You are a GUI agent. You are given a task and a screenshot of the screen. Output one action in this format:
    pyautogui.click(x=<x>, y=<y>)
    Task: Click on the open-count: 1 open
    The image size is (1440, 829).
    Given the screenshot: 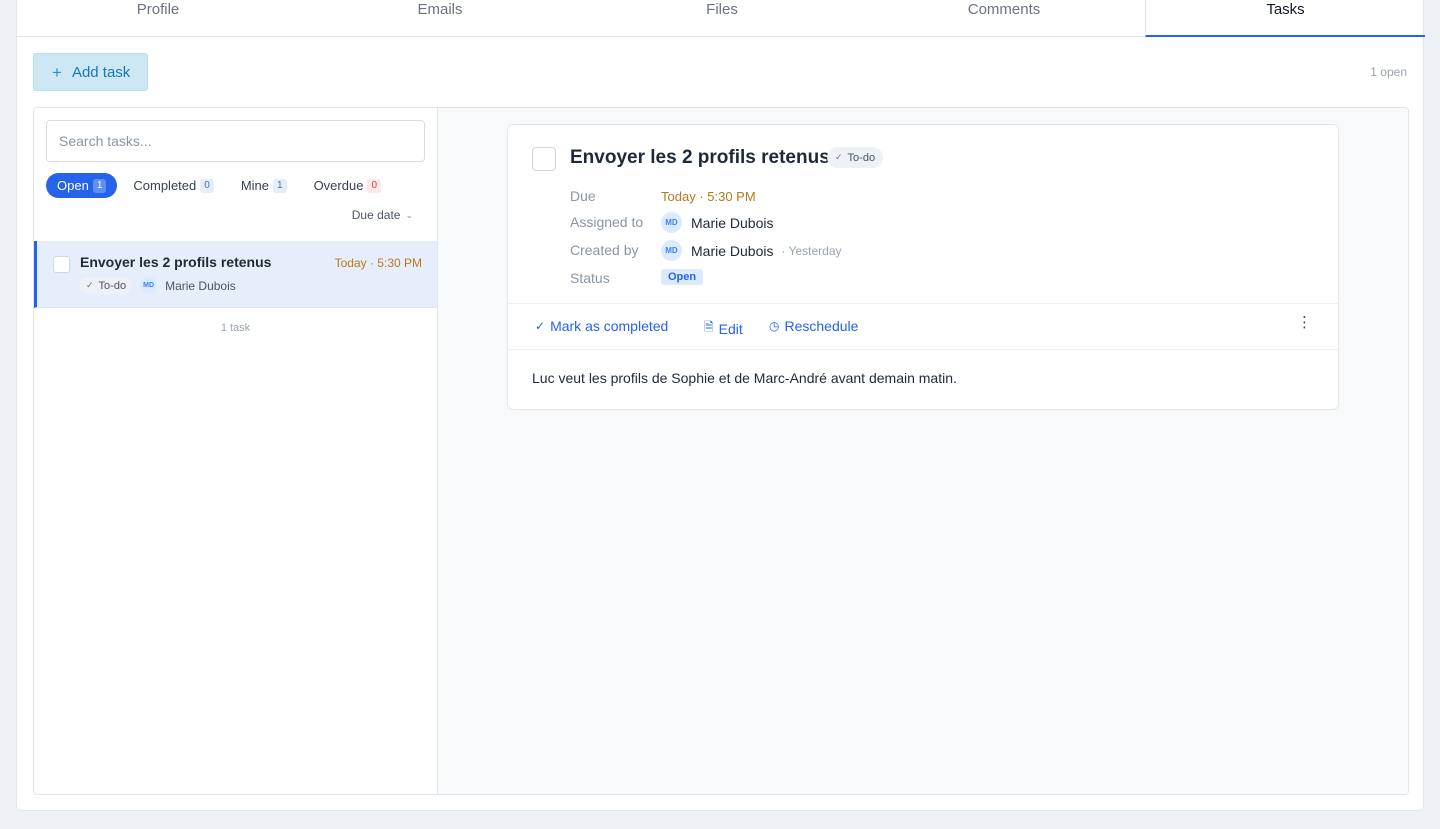 What is the action you would take?
    pyautogui.click(x=1388, y=72)
    